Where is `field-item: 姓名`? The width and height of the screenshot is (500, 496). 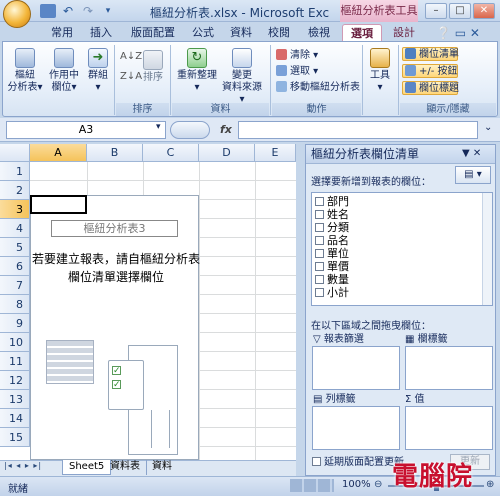 field-item: 姓名 is located at coordinates (332, 214).